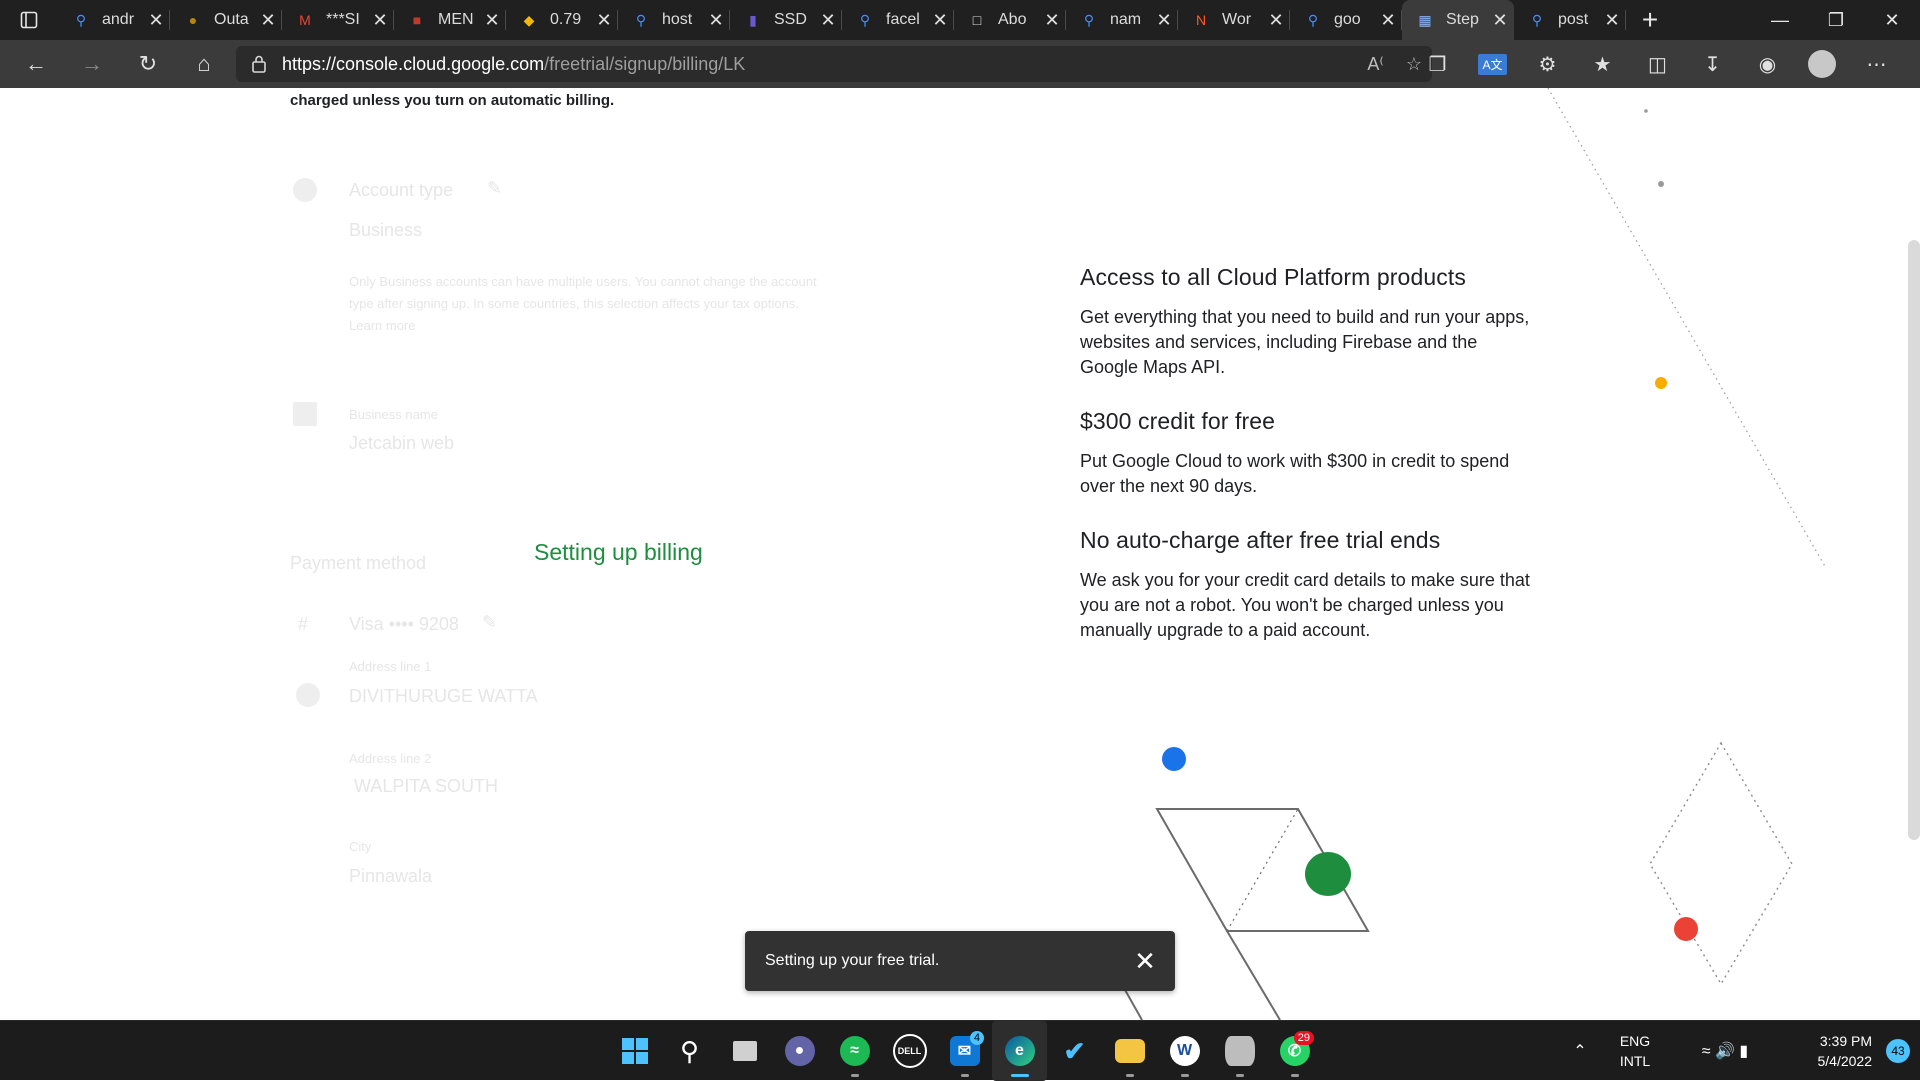  I want to click on browser-tab: ◆ 0.79 ✕, so click(562, 20).